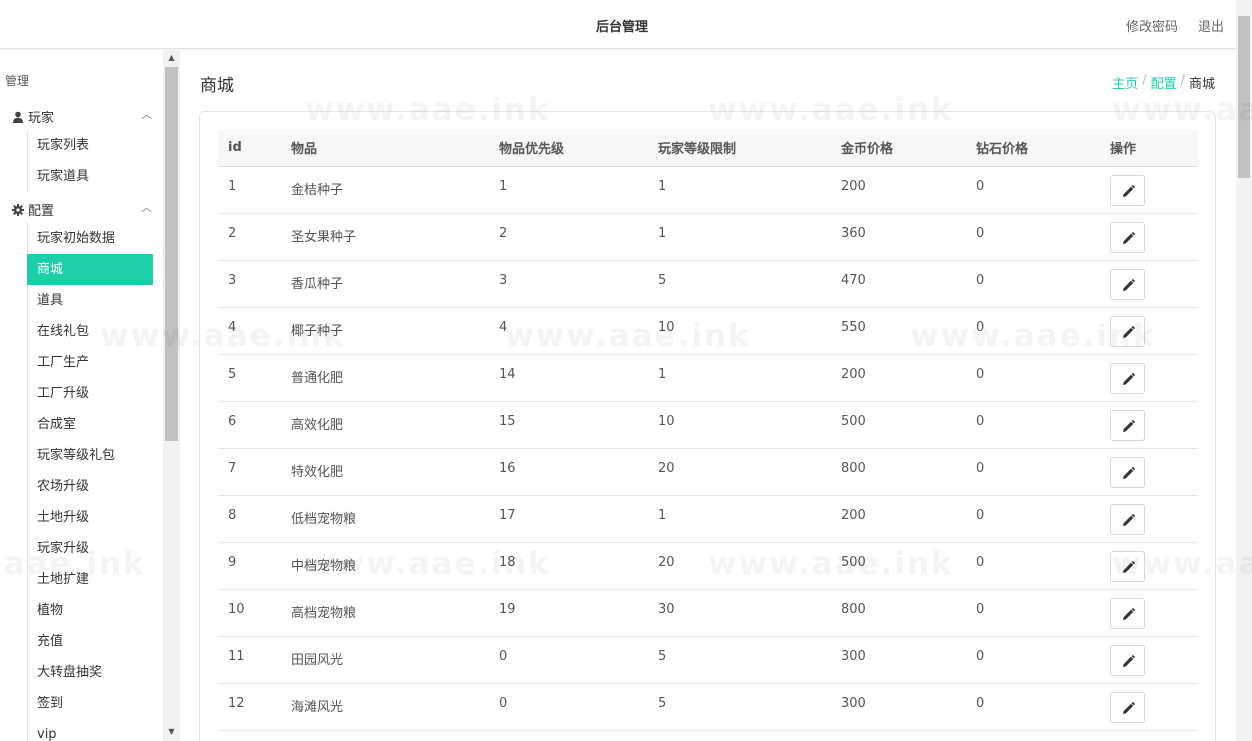 The height and width of the screenshot is (741, 1252). What do you see at coordinates (41, 211) in the screenshot?
I see `sidebar-group-label: 配置` at bounding box center [41, 211].